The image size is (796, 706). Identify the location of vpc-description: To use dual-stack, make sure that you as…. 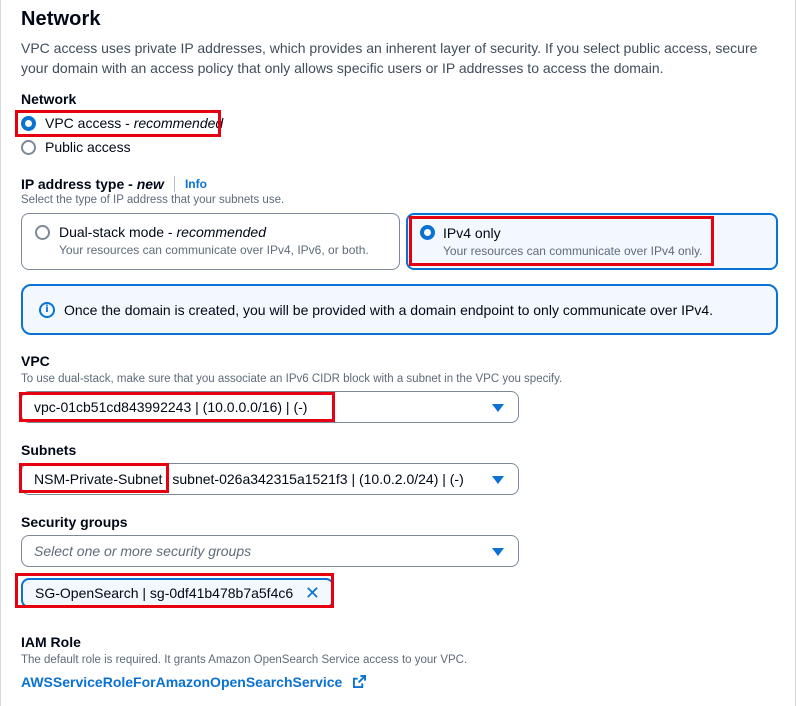
(292, 379).